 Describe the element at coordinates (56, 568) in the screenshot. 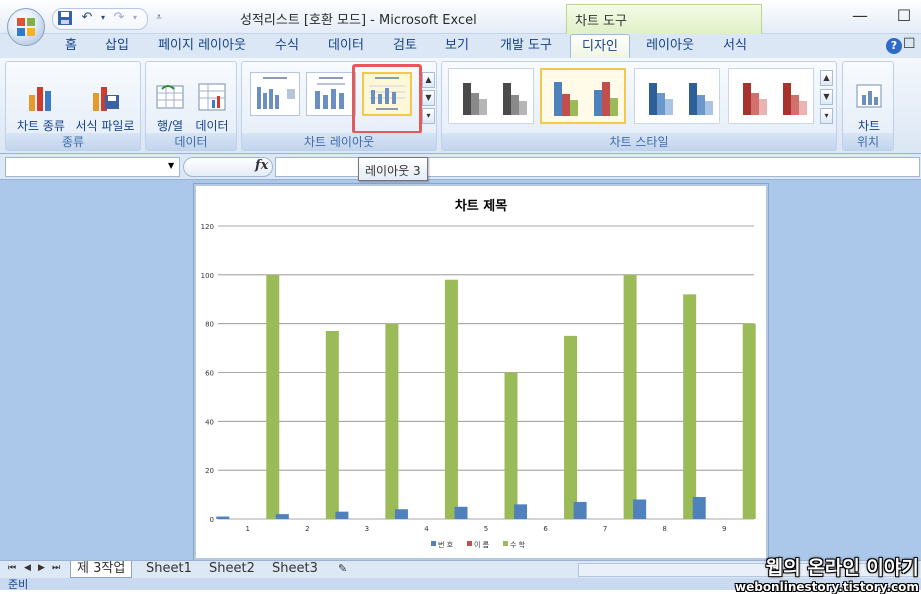

I see `last-sheet-icon: ⏭` at that location.